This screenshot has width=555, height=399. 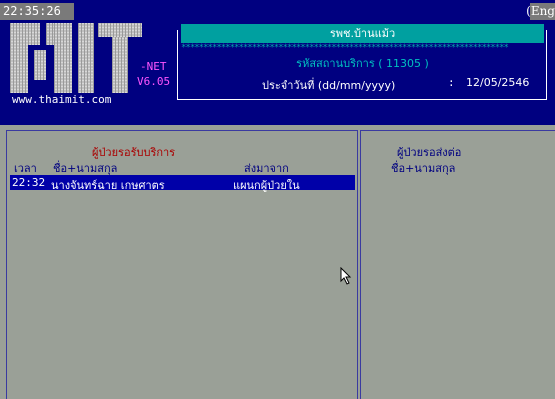 What do you see at coordinates (108, 185) in the screenshot?
I see `row-patient-name: นางจันทร์ฉาย เกษศาตร` at bounding box center [108, 185].